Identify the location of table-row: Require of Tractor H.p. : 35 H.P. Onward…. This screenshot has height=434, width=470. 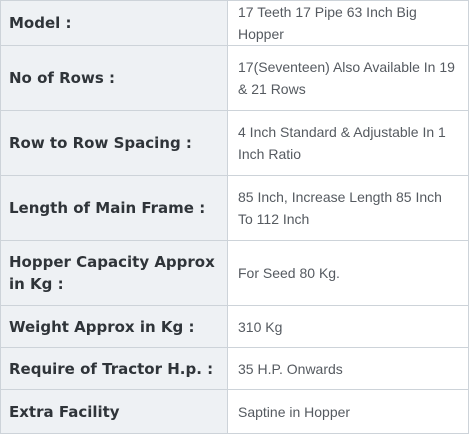
(234, 368).